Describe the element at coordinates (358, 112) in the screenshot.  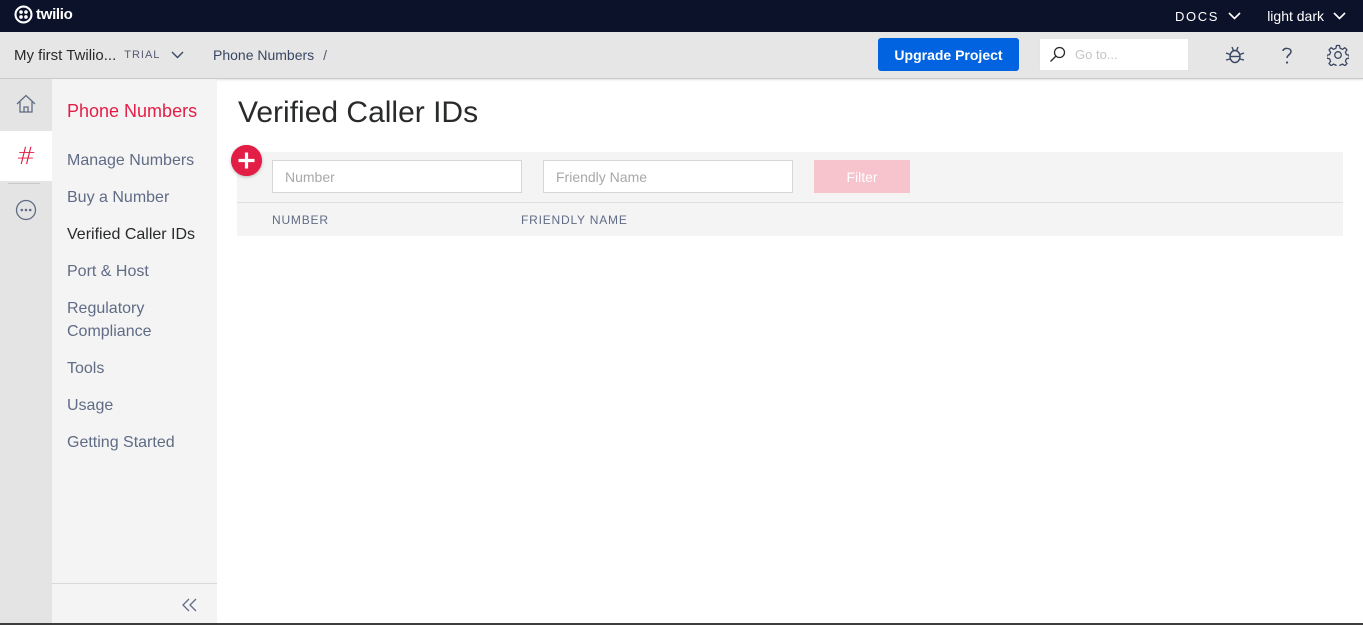
I see `page-title: Verified Caller IDs` at that location.